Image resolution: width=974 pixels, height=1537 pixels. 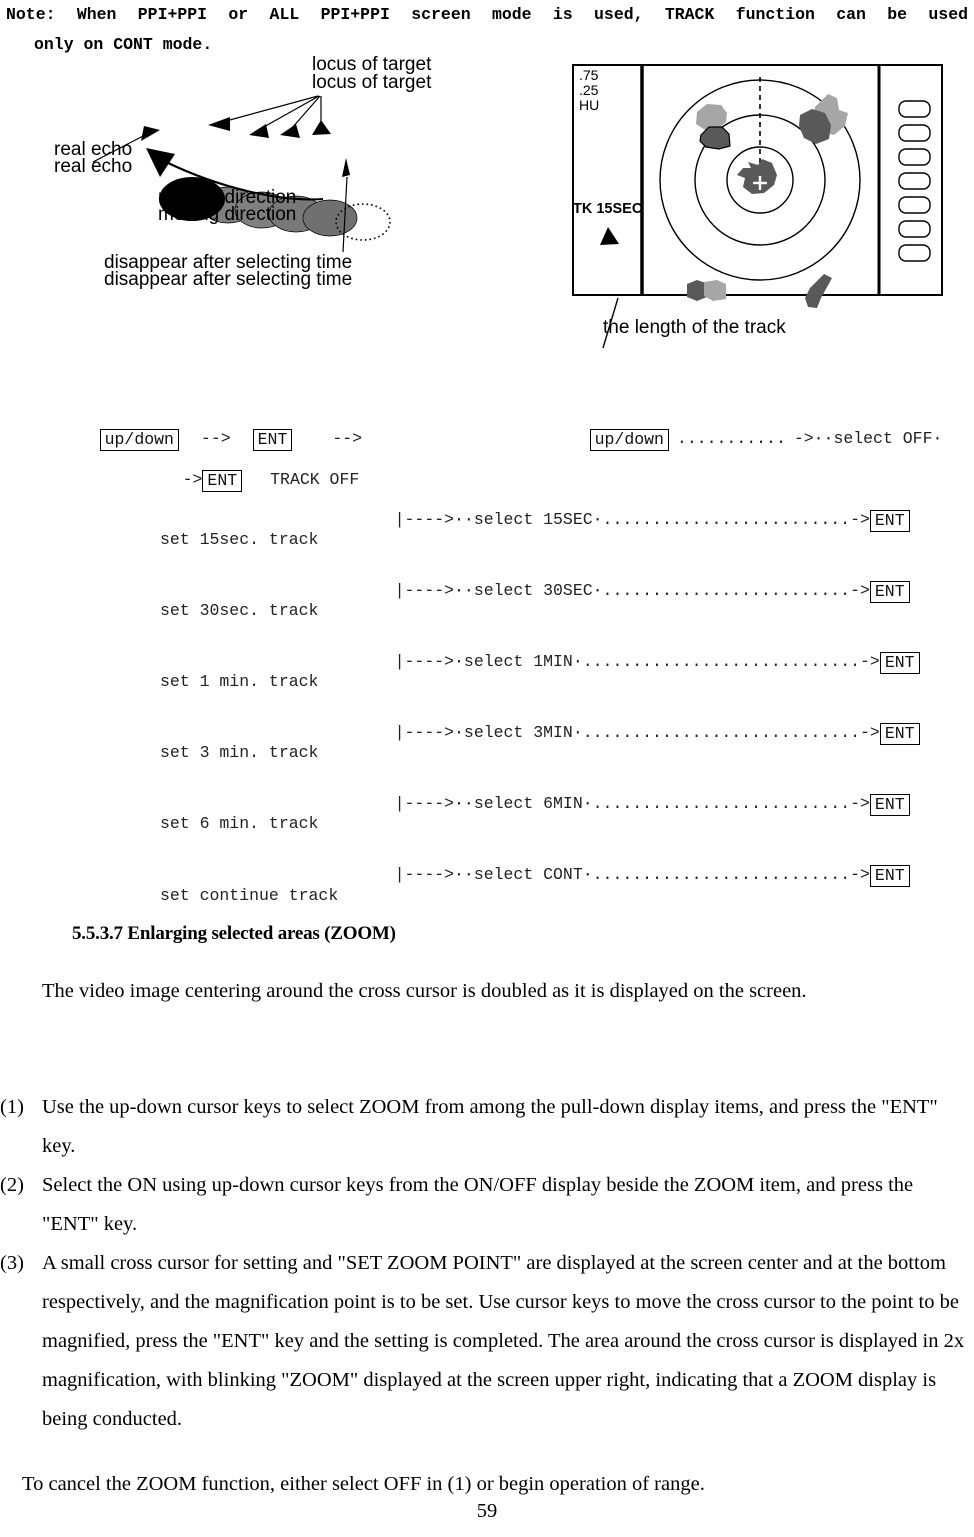 What do you see at coordinates (239, 610) in the screenshot?
I see `flow-result-30sec: set 30sec. track` at bounding box center [239, 610].